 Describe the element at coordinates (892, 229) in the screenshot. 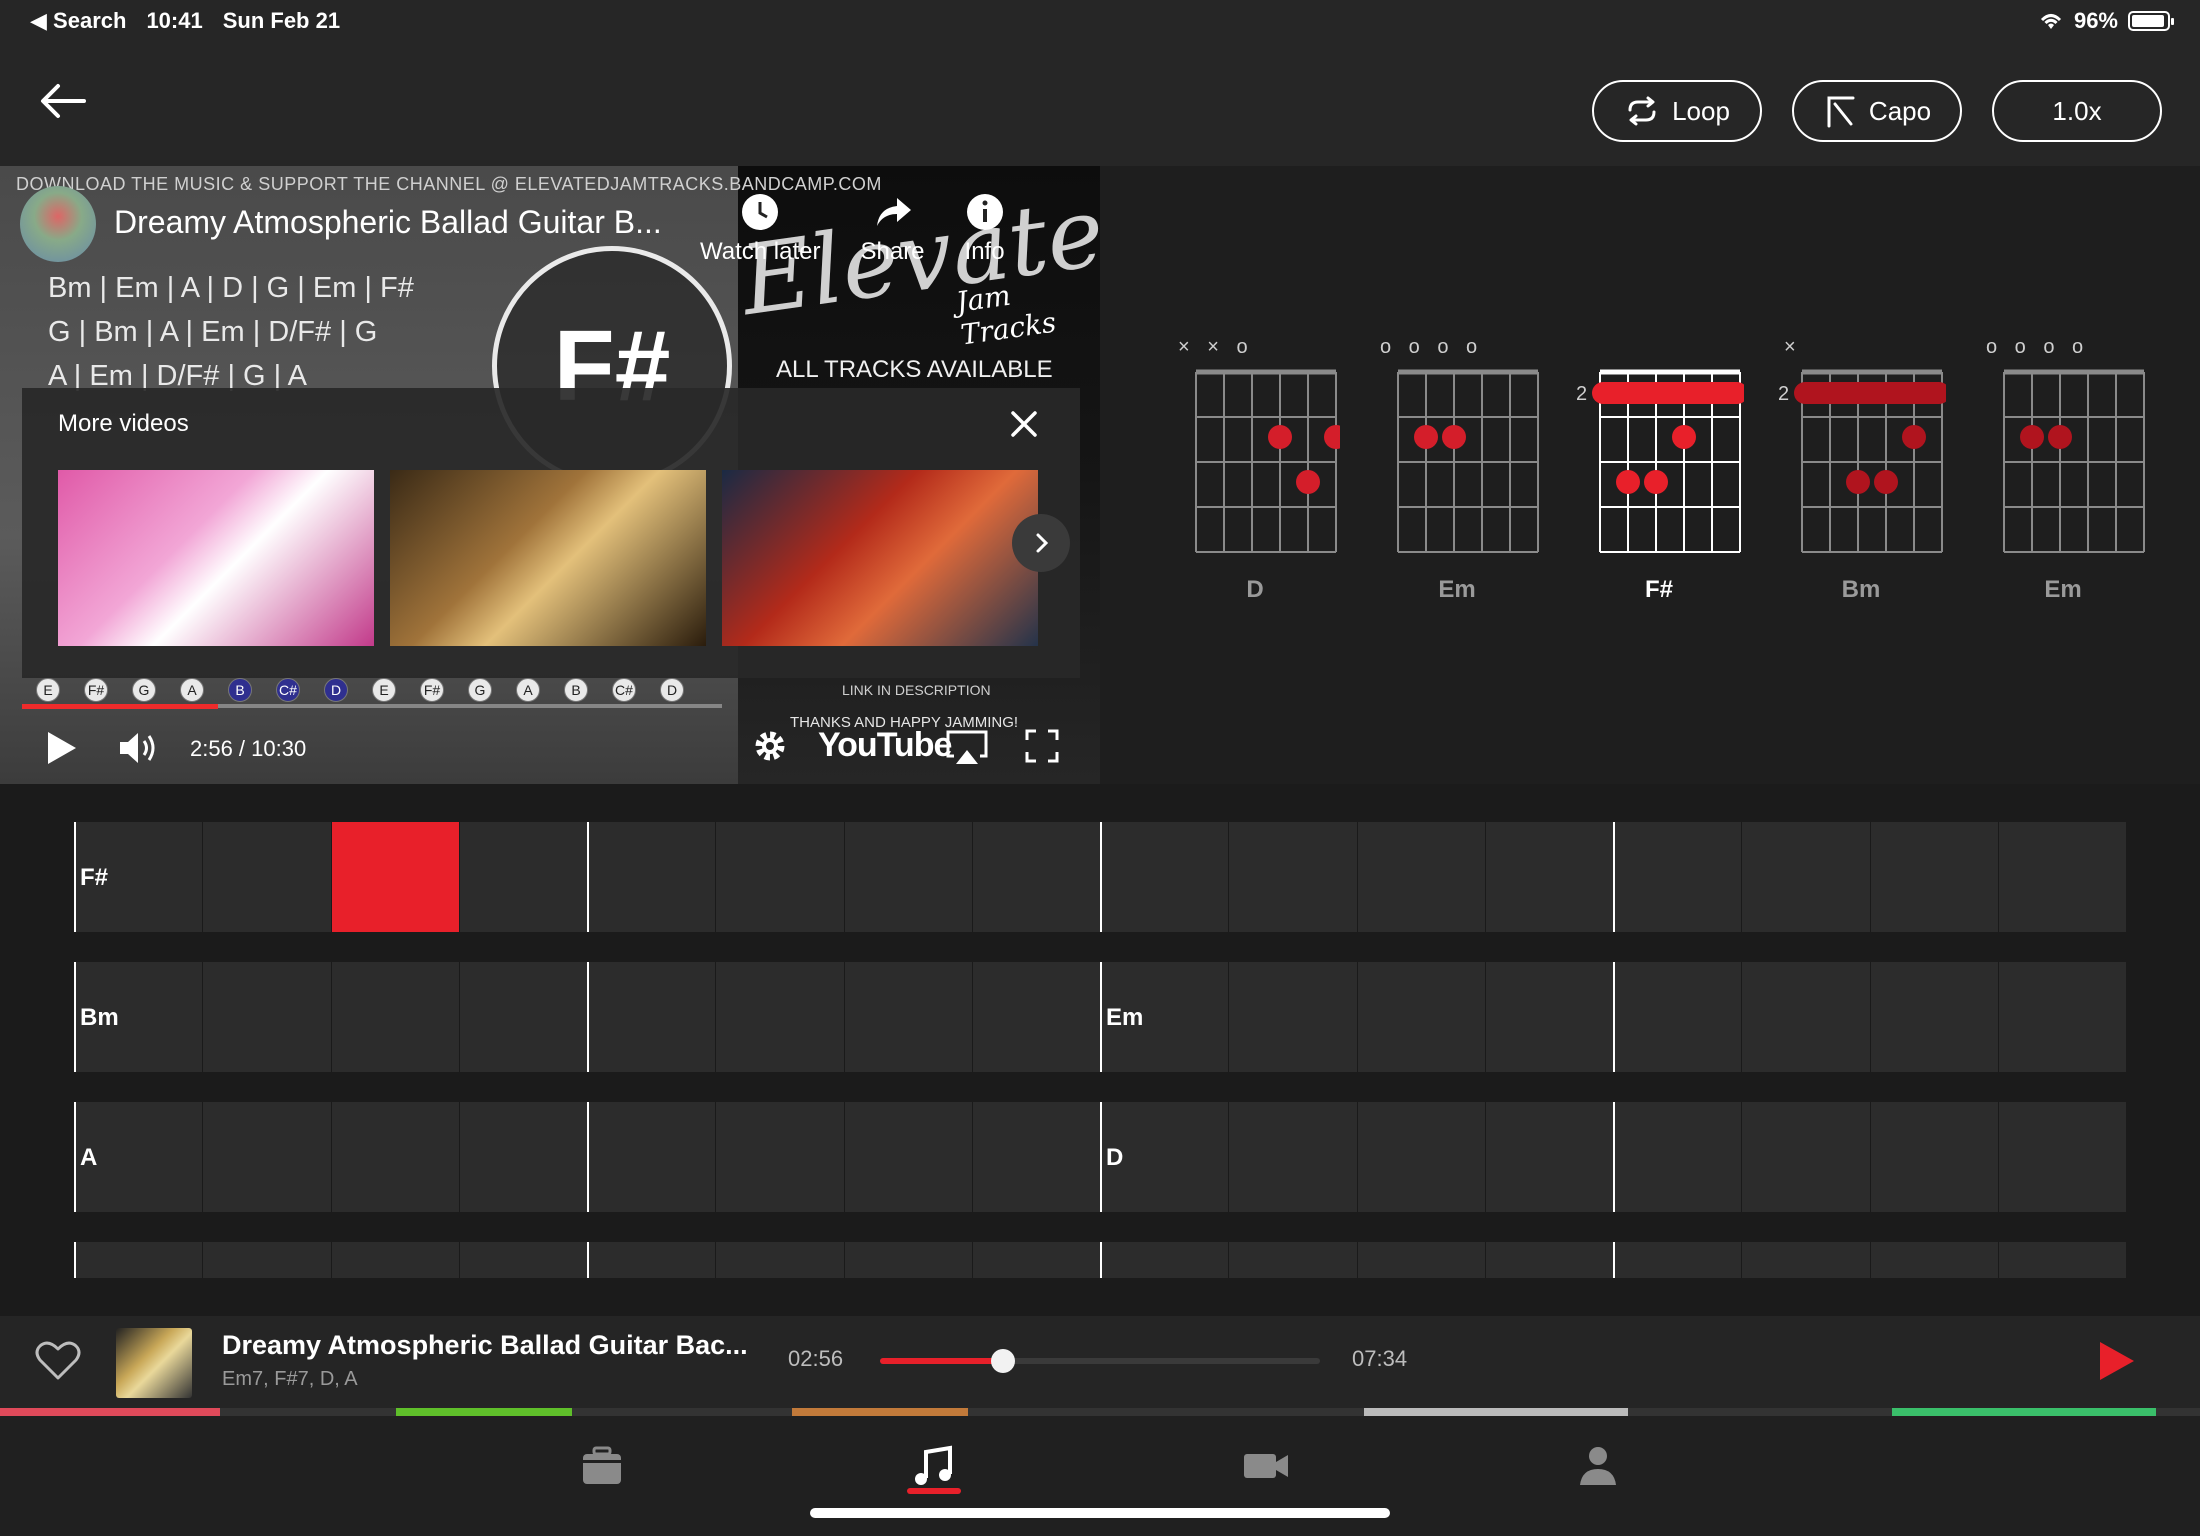

I see `share-button: Share` at that location.